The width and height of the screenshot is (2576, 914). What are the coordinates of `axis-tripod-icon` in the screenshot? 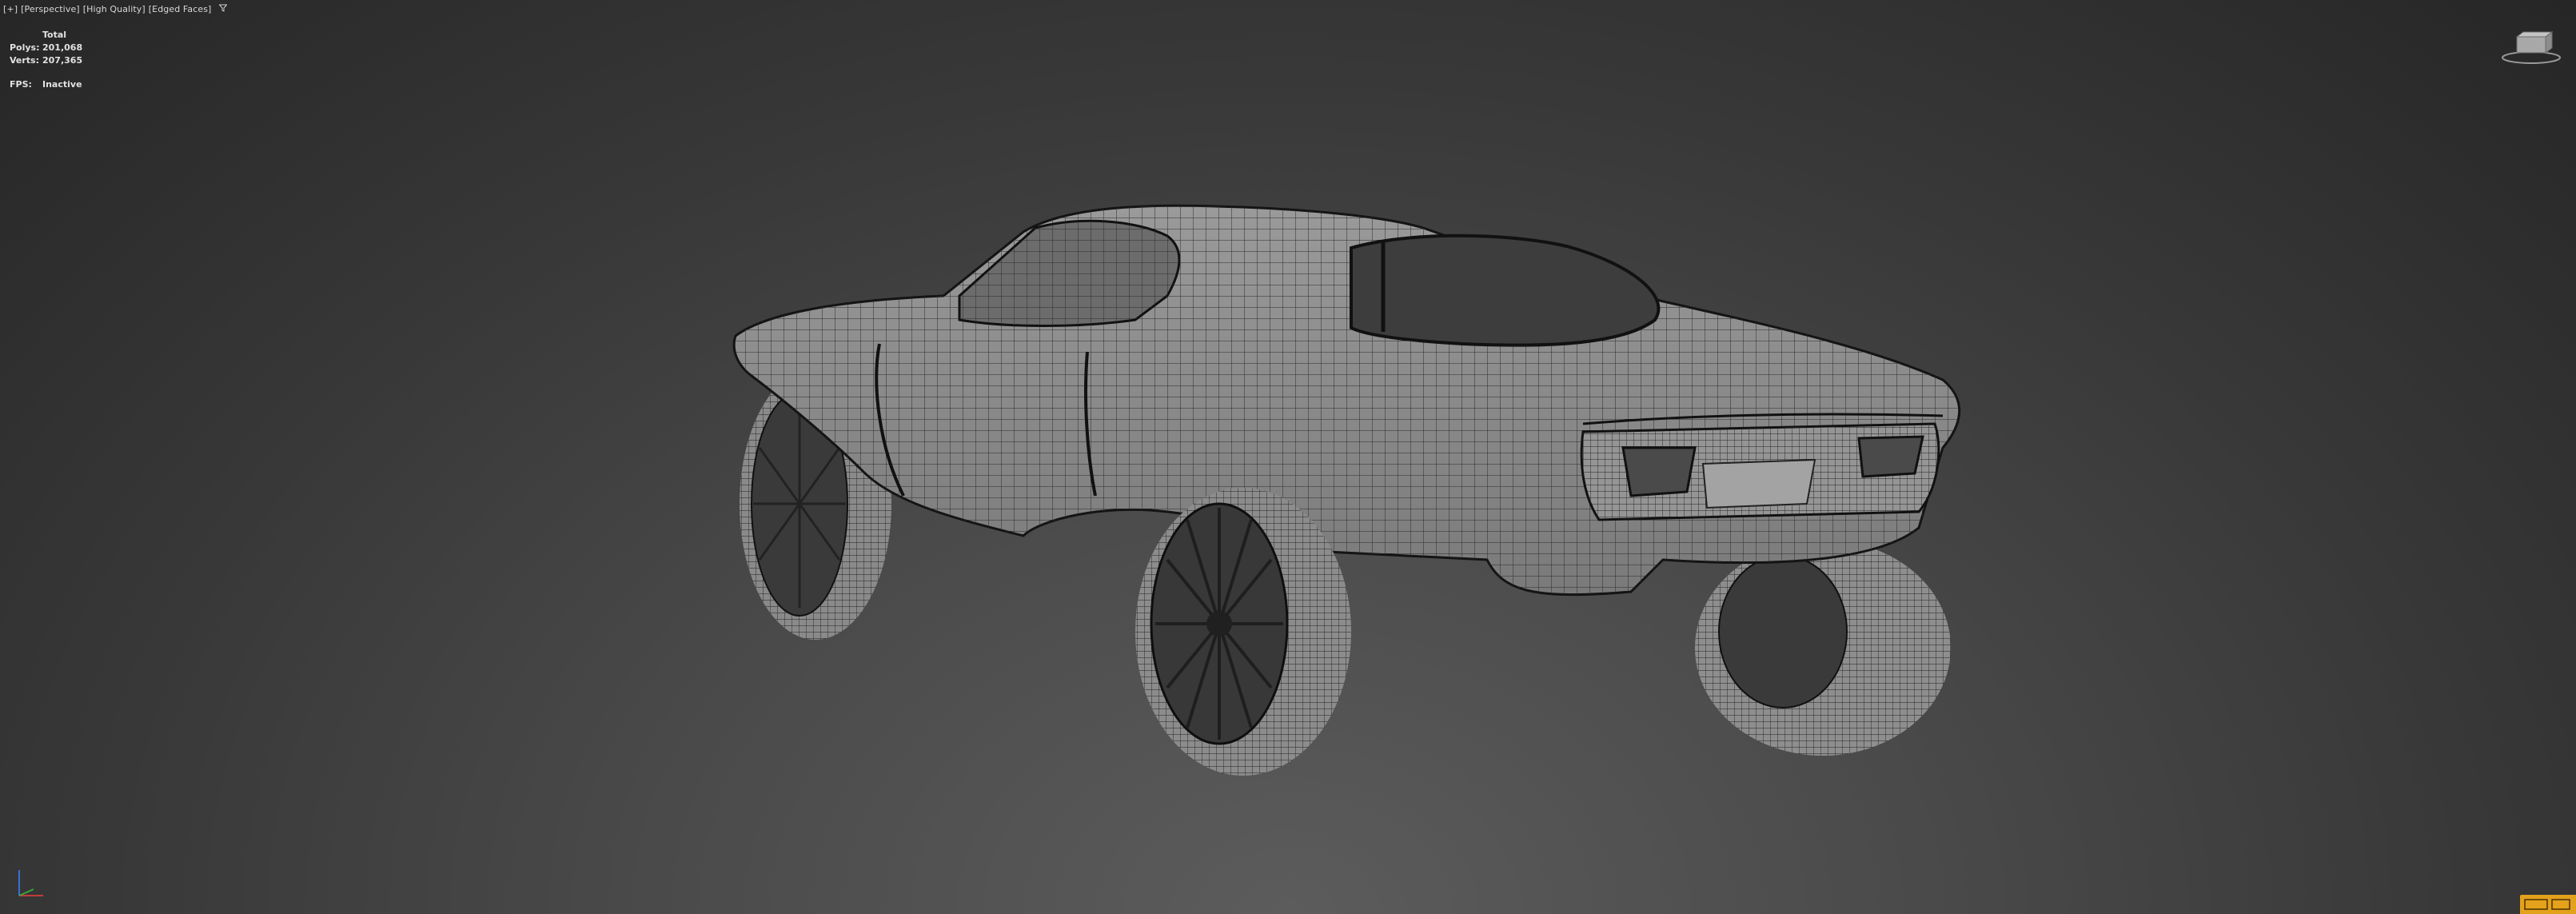 It's located at (31, 883).